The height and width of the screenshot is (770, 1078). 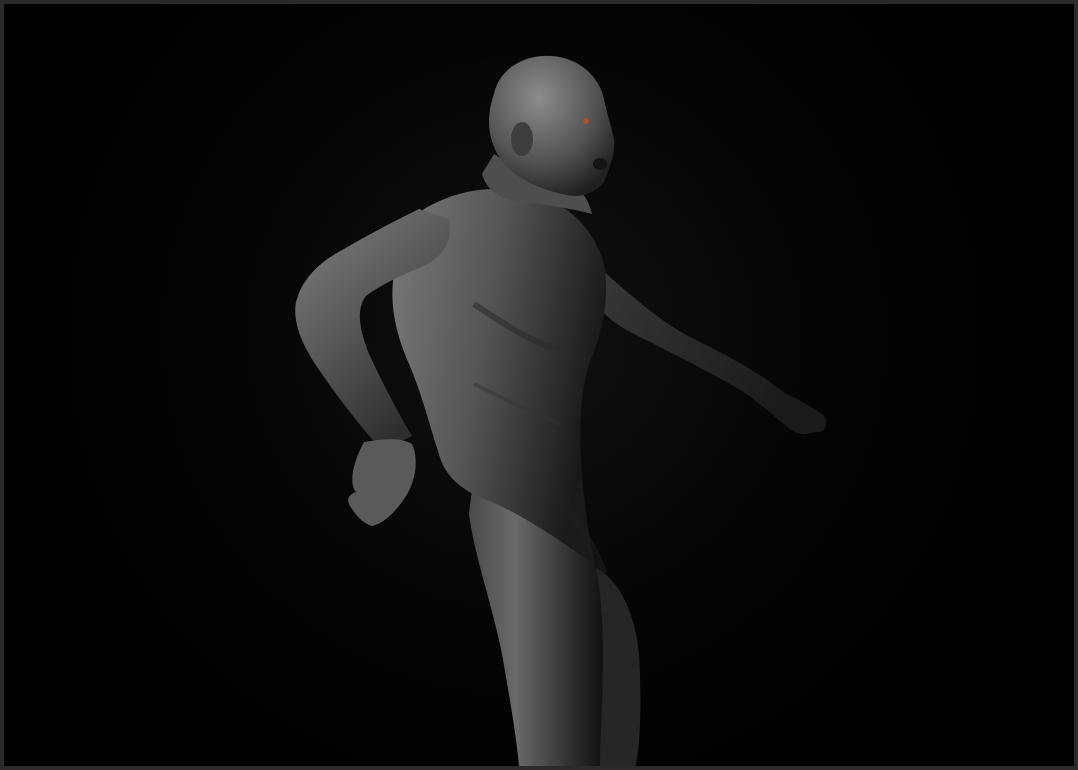 What do you see at coordinates (600, 164) in the screenshot?
I see `mouth` at bounding box center [600, 164].